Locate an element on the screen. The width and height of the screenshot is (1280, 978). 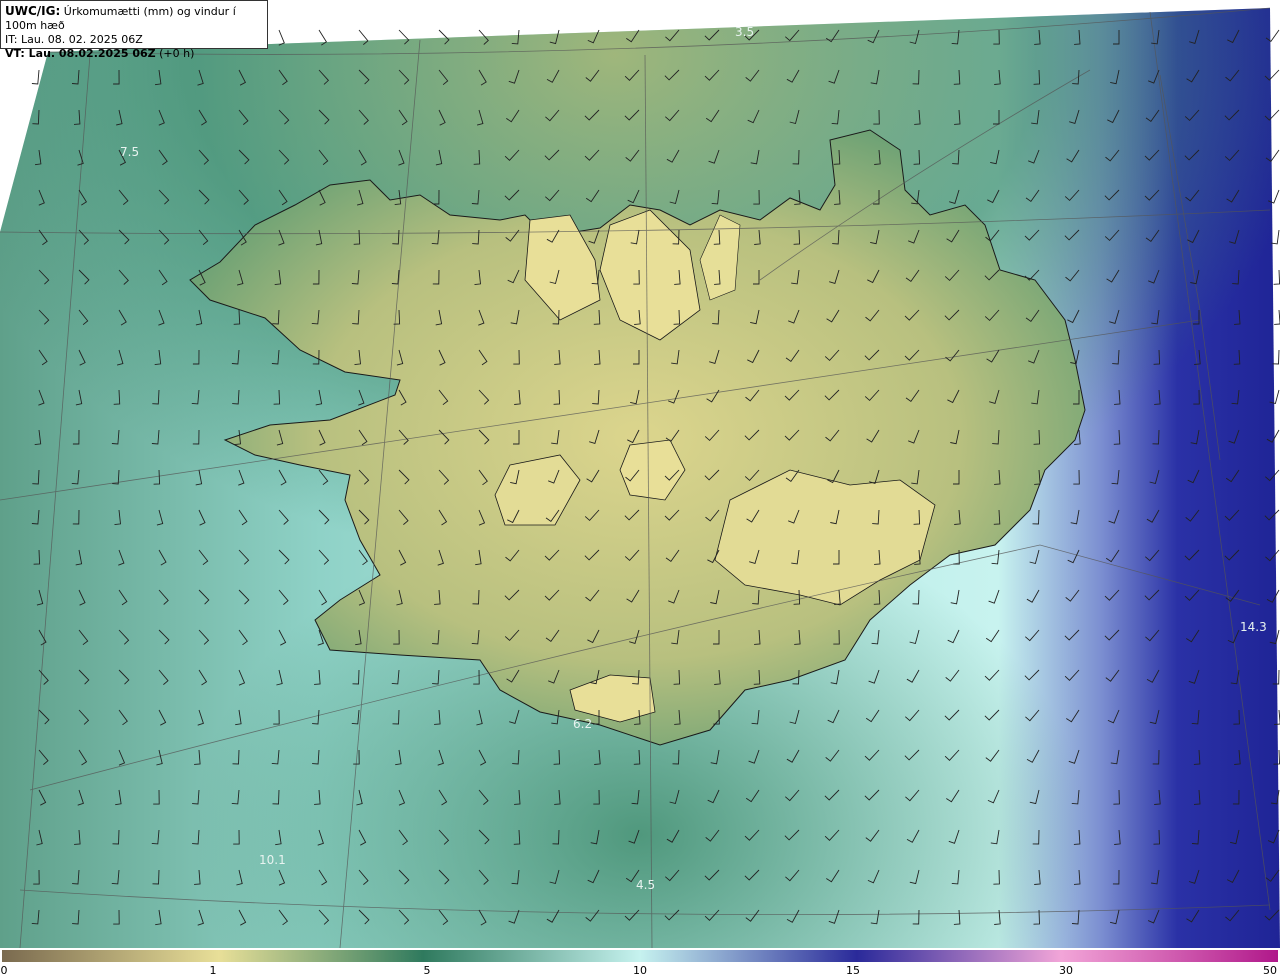
colorbar-tick: 1 is located at coordinates (213, 970).